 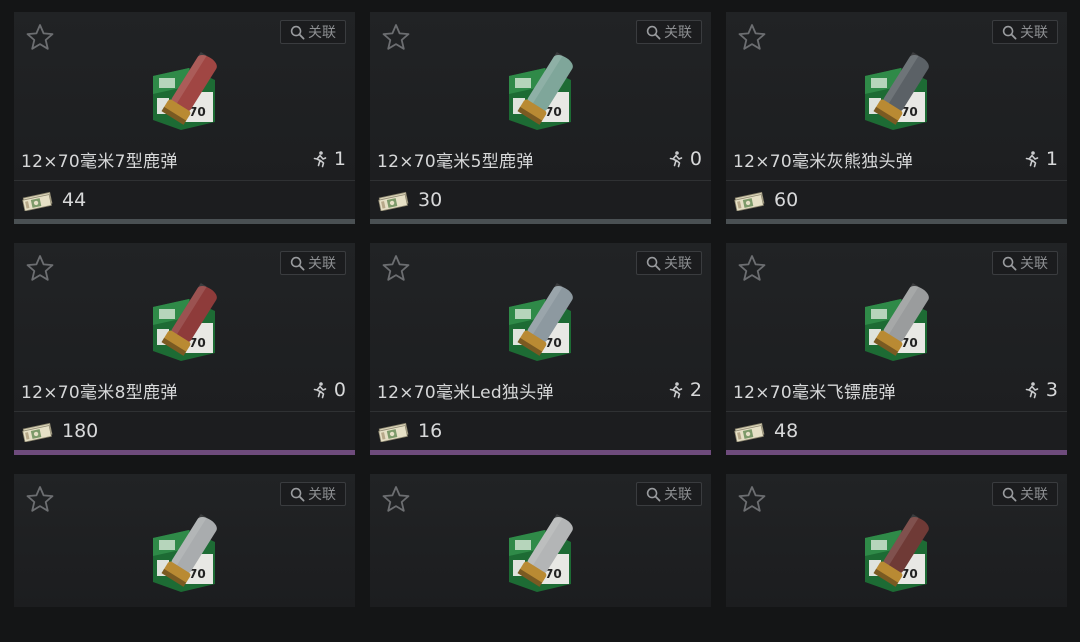 What do you see at coordinates (74, 200) in the screenshot?
I see `price-value: 44` at bounding box center [74, 200].